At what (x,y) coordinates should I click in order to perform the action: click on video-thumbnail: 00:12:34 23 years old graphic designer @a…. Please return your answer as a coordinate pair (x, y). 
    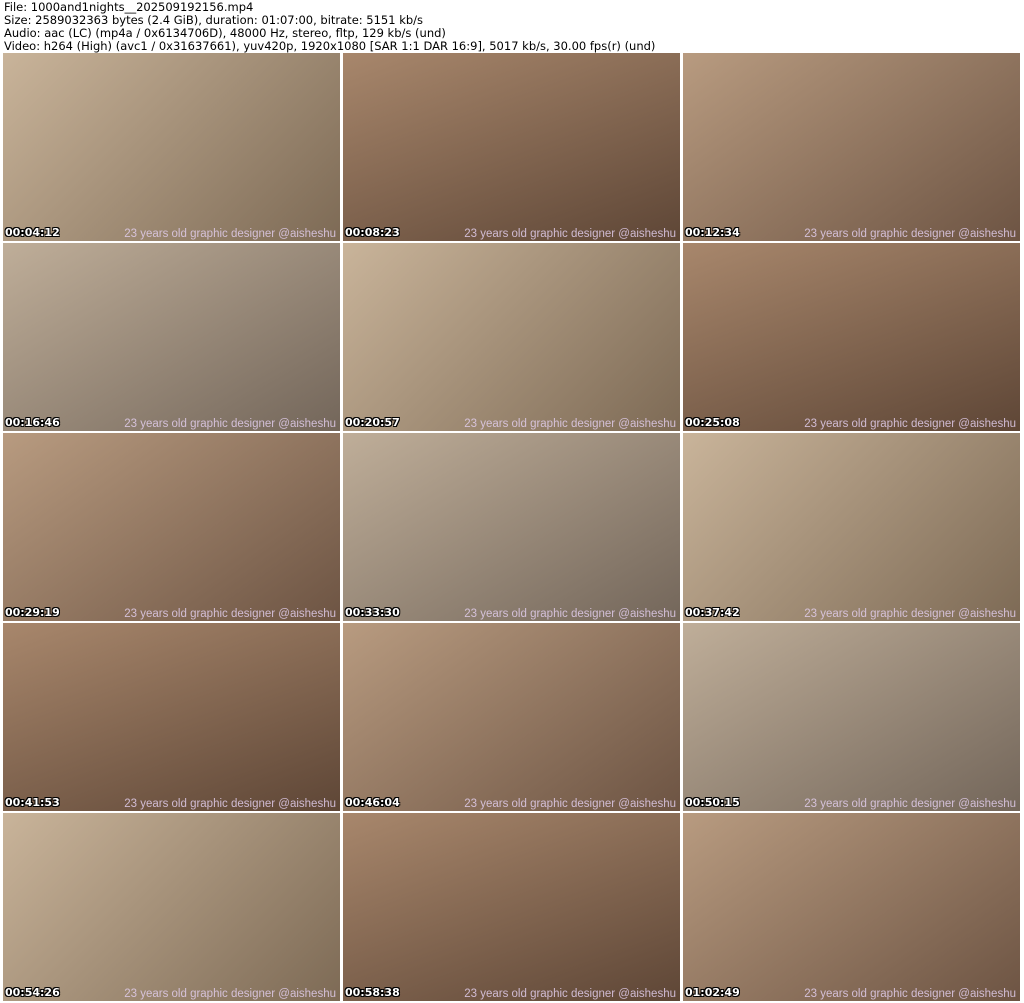
    Looking at the image, I should click on (851, 147).